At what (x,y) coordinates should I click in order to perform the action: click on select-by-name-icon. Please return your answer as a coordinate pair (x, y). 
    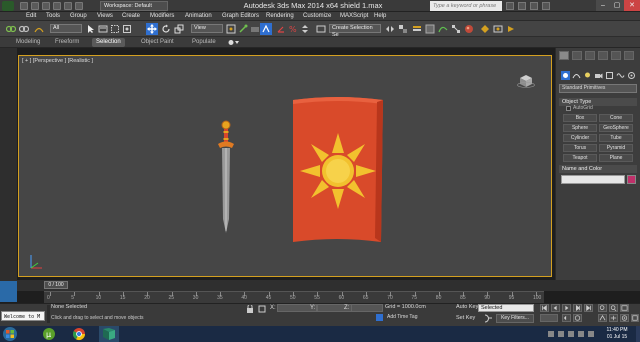
    Looking at the image, I should click on (103, 29).